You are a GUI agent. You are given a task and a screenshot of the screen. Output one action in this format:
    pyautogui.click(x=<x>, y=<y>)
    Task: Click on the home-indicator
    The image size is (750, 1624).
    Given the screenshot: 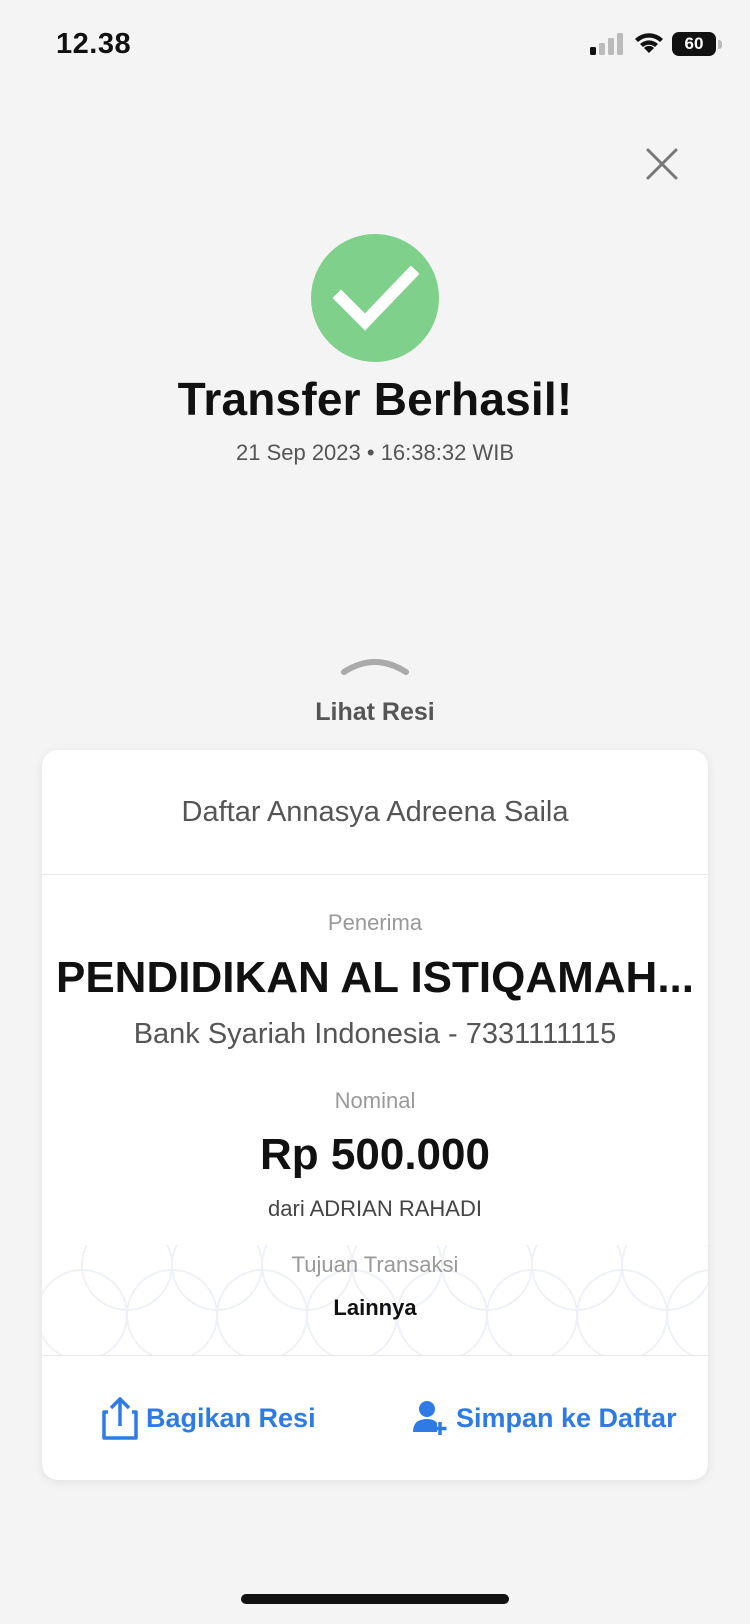 What is the action you would take?
    pyautogui.click(x=375, y=1599)
    